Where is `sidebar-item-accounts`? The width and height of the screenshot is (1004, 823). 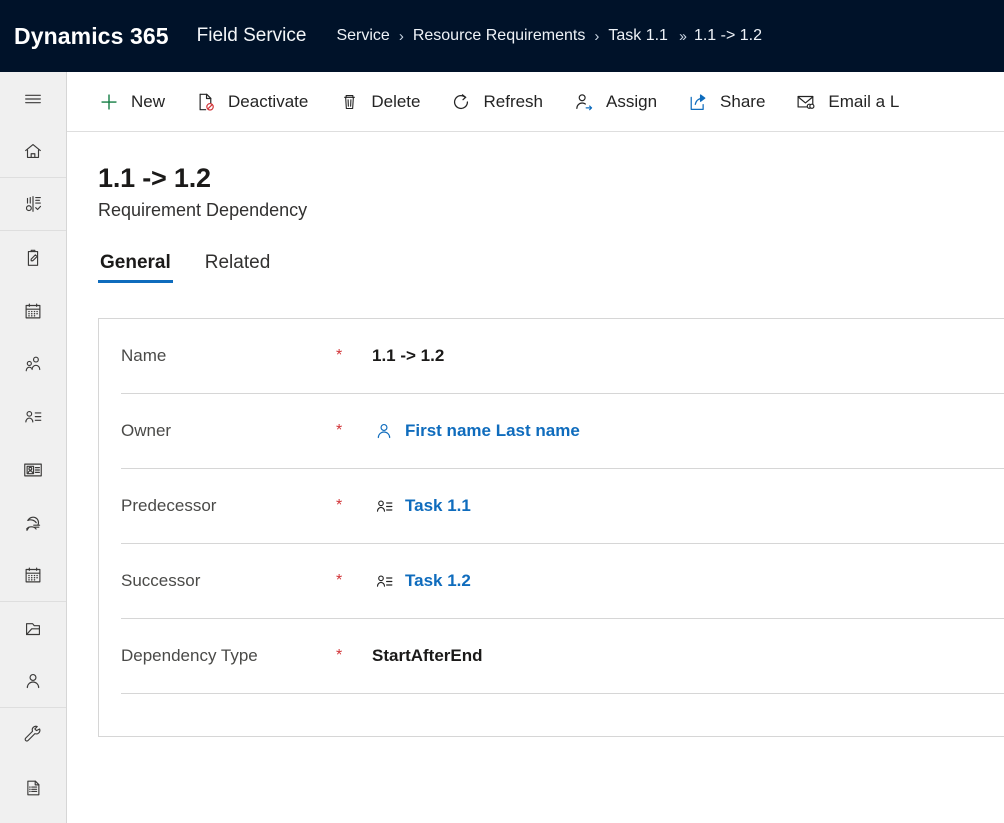
sidebar-item-accounts is located at coordinates (33, 363).